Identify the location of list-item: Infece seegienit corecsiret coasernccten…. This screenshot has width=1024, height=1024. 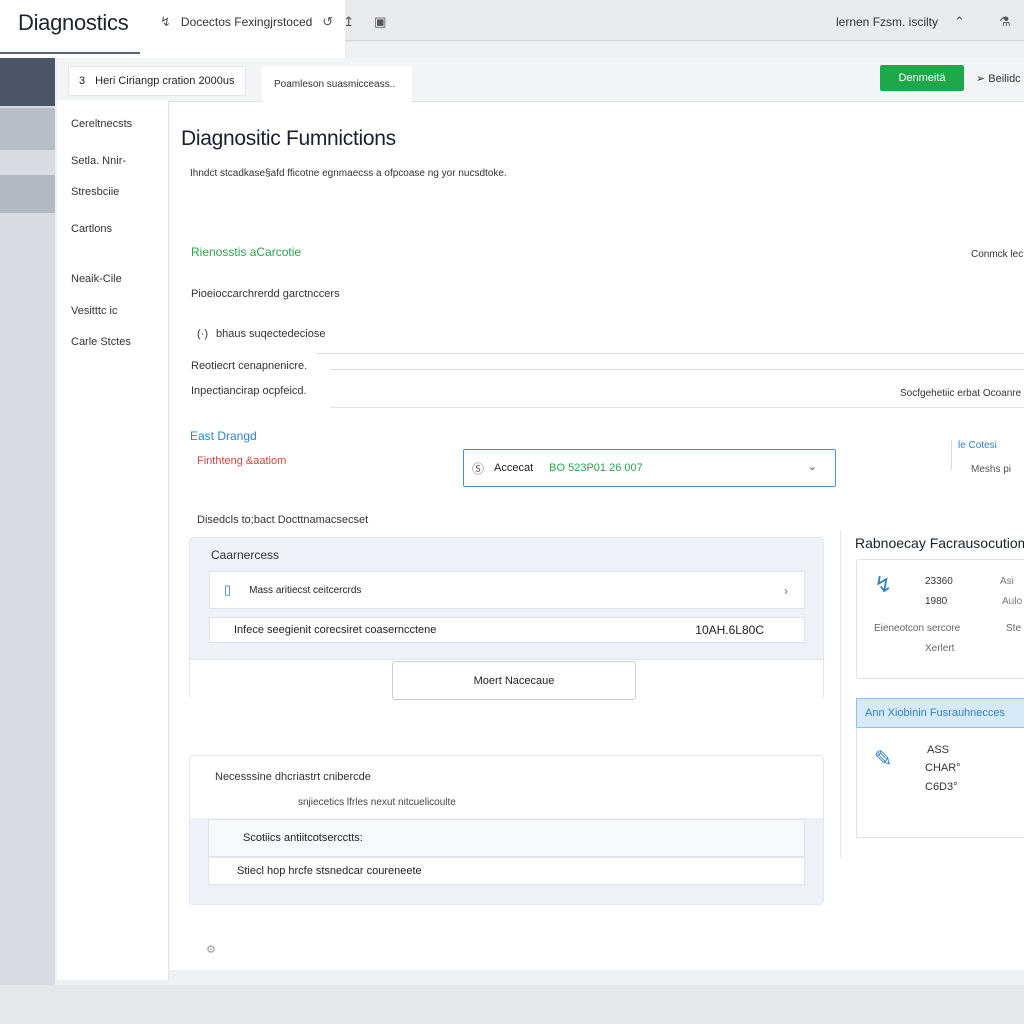
(507, 630).